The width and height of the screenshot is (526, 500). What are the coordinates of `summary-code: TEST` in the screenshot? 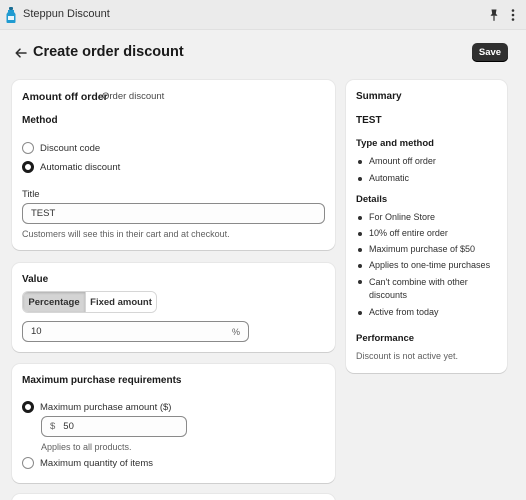 It's located at (369, 120).